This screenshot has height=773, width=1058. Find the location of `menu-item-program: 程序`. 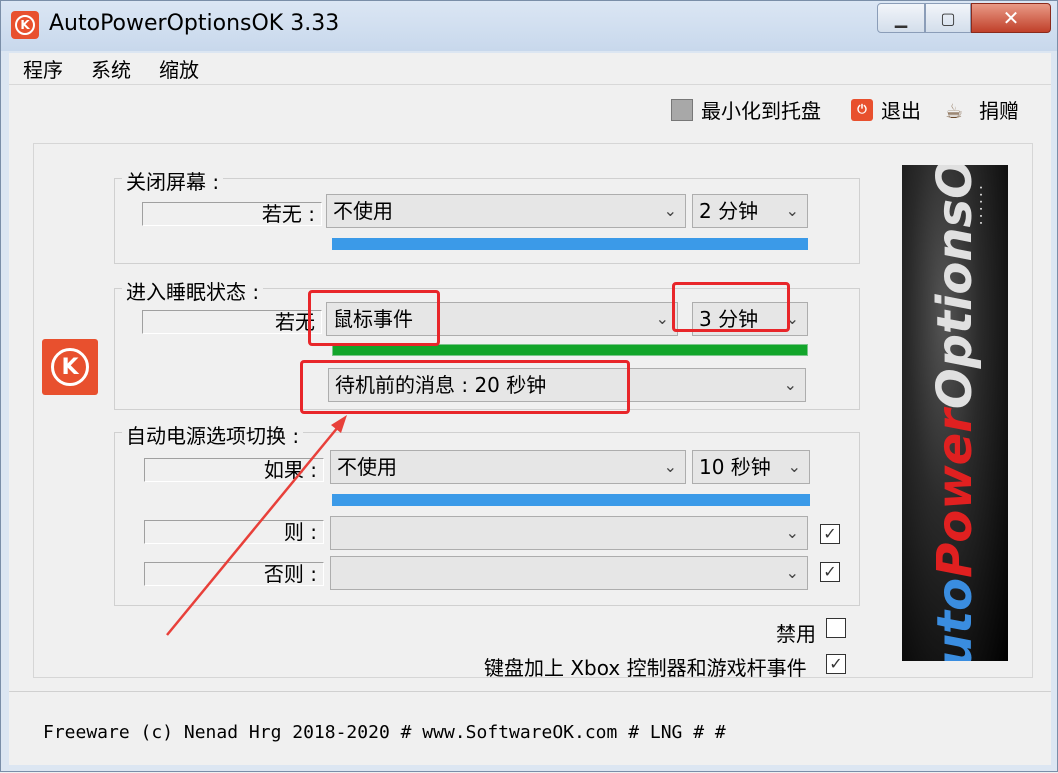

menu-item-program: 程序 is located at coordinates (43, 68).